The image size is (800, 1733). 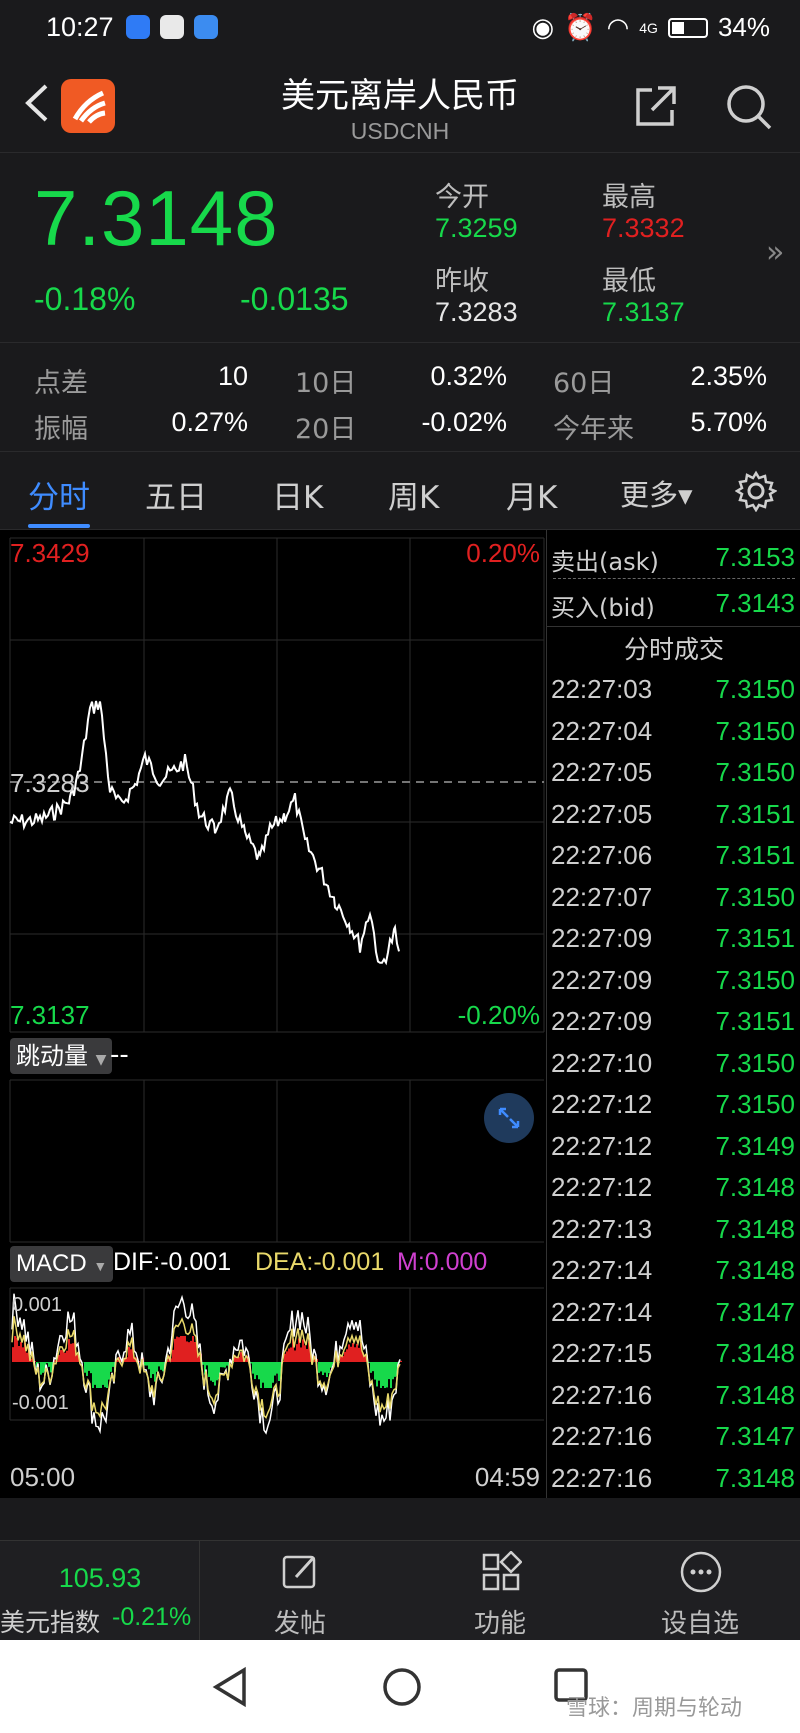 I want to click on d20-label: 20日, so click(x=326, y=429).